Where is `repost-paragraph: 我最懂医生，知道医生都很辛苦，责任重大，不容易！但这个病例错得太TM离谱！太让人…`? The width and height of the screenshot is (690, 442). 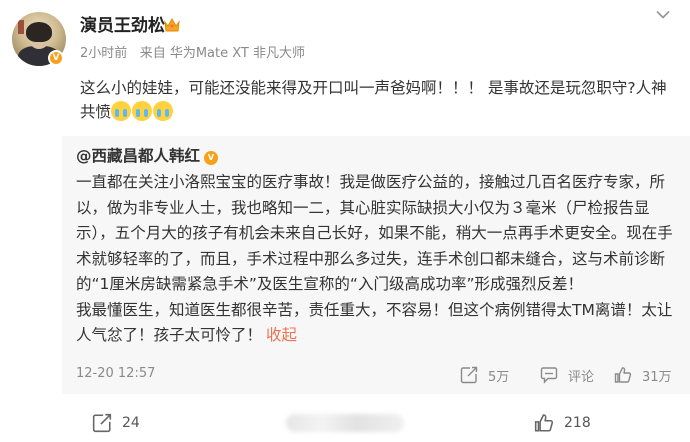
repost-paragraph: 我最懂医生，知道医生都很辛苦，责任重大，不容易！但这个病例错得太TM离谱！太让人… is located at coordinates (374, 322).